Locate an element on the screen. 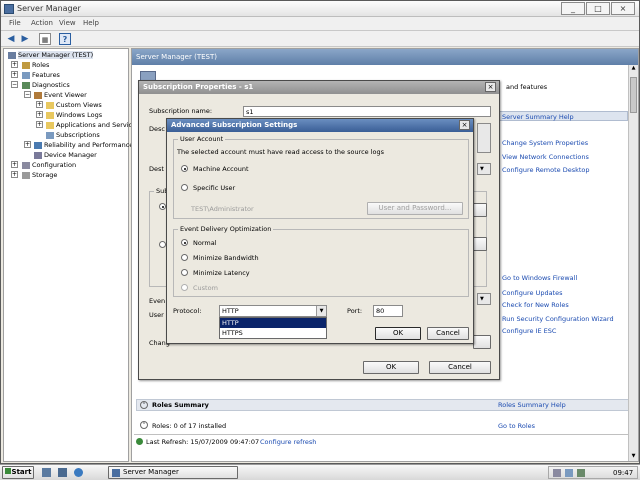 This screenshot has width=640, height=480. tree-item-features: Features is located at coordinates (41, 75).